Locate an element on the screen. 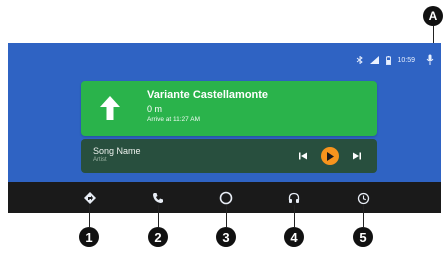  callout-4-line is located at coordinates (294, 216).